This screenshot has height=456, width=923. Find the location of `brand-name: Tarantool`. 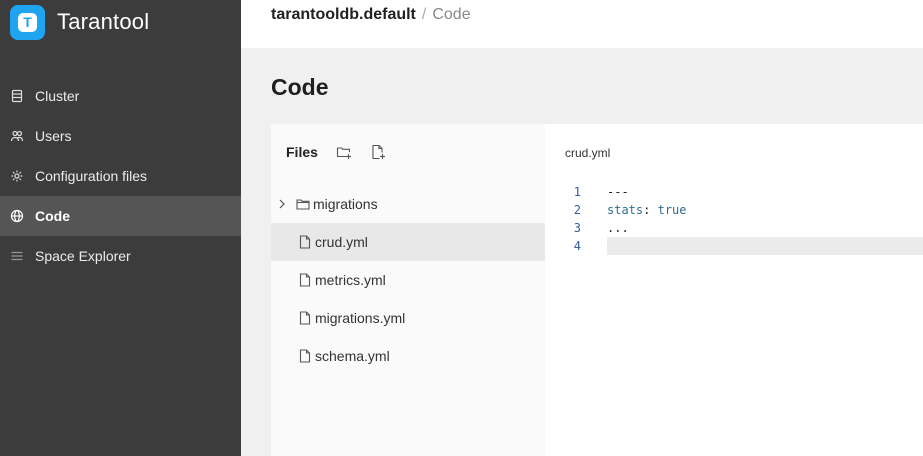

brand-name: Tarantool is located at coordinates (103, 21).